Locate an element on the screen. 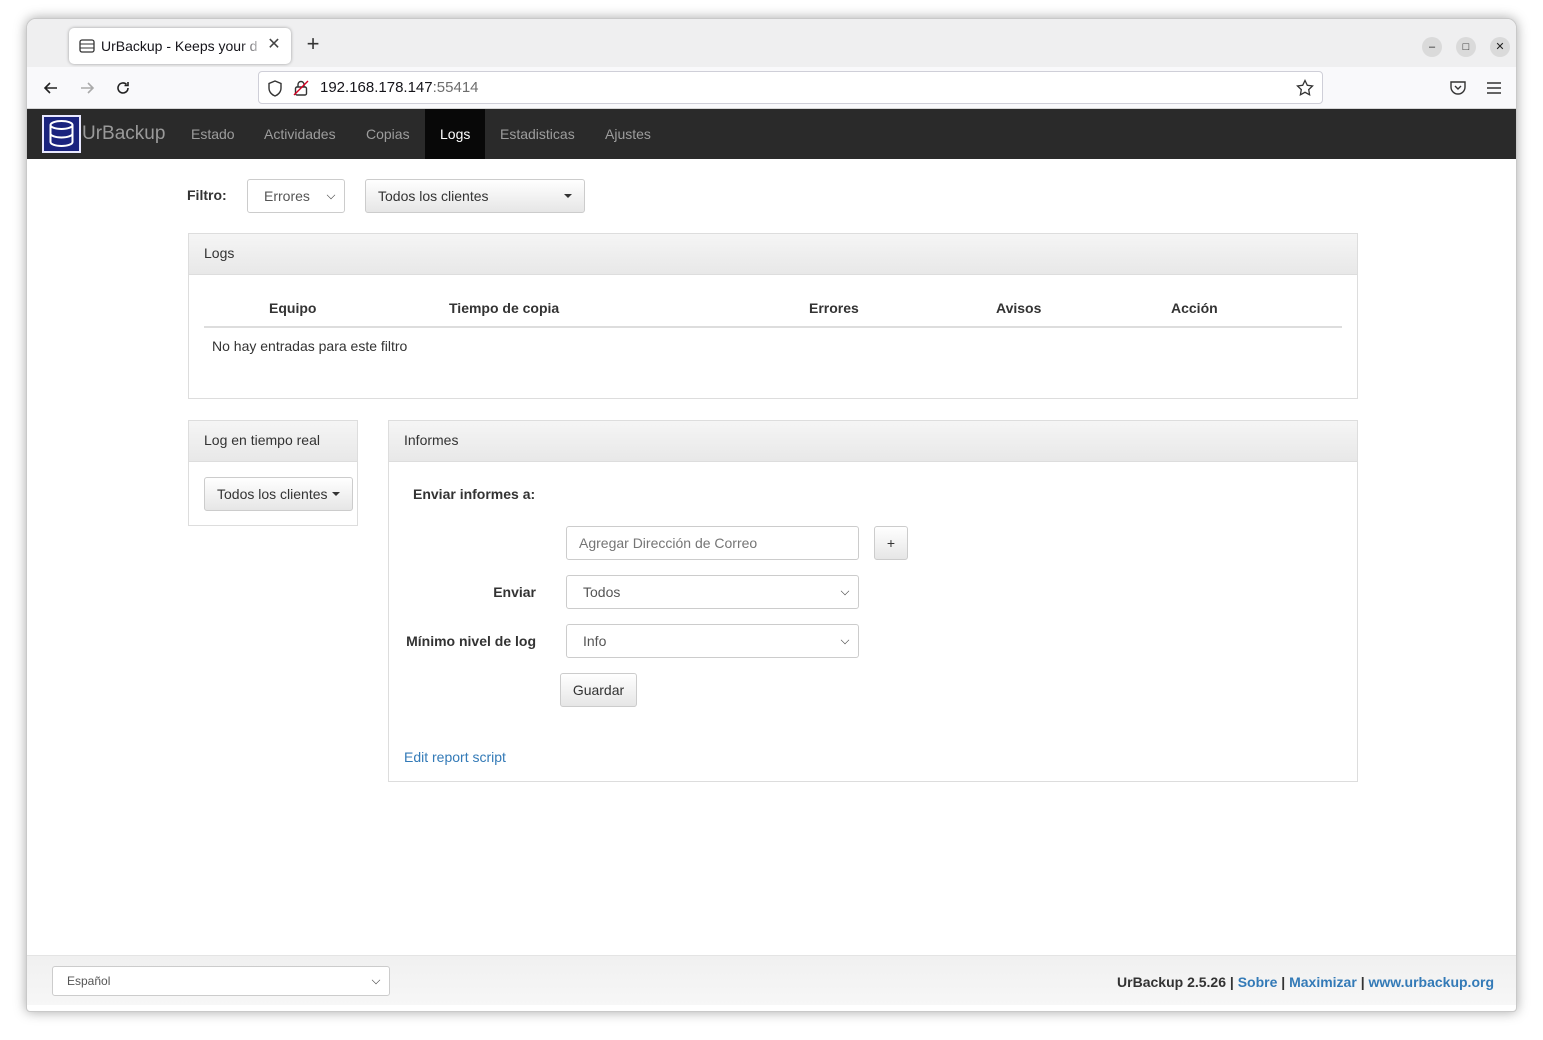 The image size is (1543, 1040). realtime-clients-dropdown: Todos los clientes is located at coordinates (278, 494).